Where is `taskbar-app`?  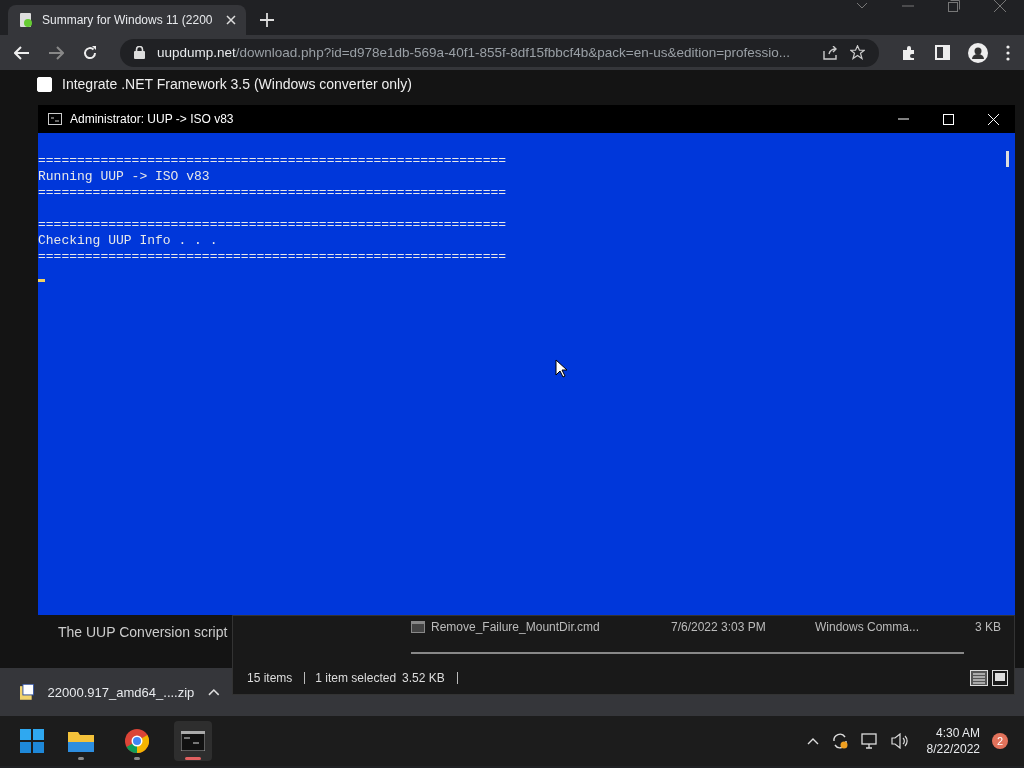 taskbar-app is located at coordinates (193, 741).